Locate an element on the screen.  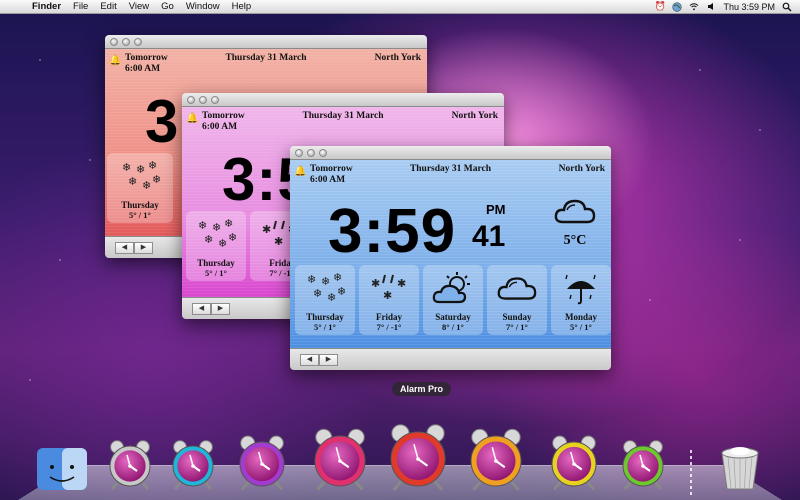
sleet-icon: ✱✱✱ is located at coordinates (389, 289).